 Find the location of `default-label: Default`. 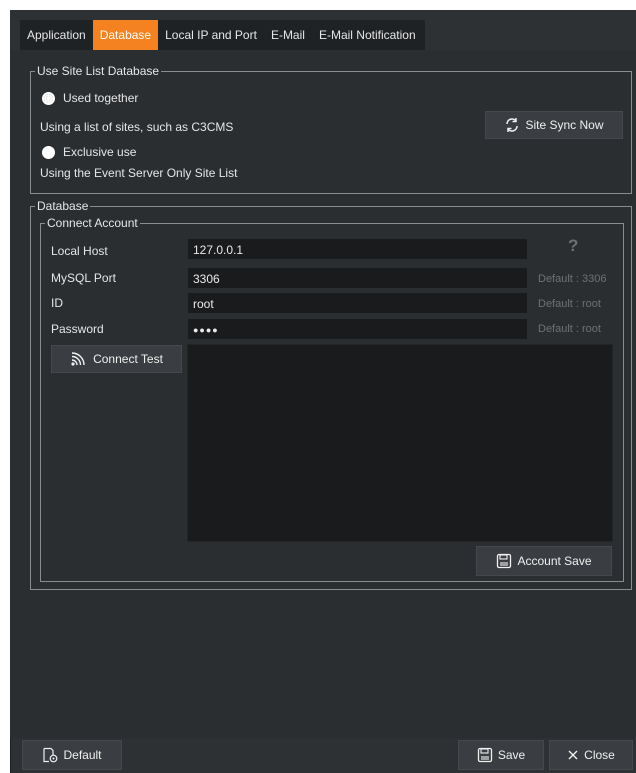

default-label: Default is located at coordinates (82, 755).